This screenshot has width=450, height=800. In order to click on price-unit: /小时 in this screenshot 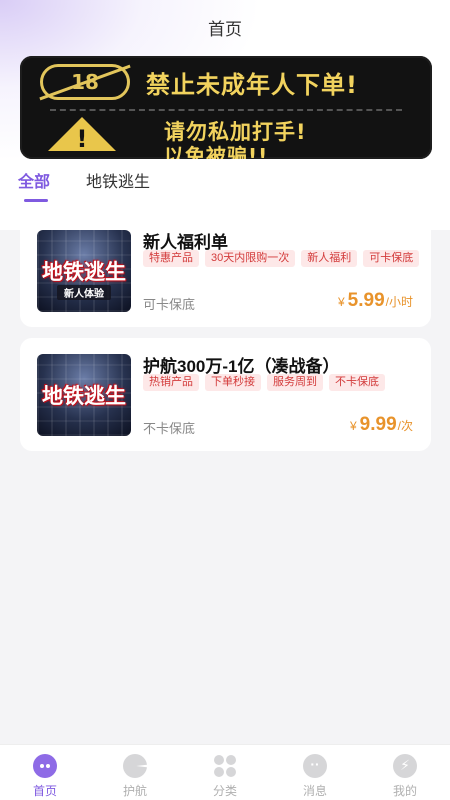, I will do `click(399, 302)`.